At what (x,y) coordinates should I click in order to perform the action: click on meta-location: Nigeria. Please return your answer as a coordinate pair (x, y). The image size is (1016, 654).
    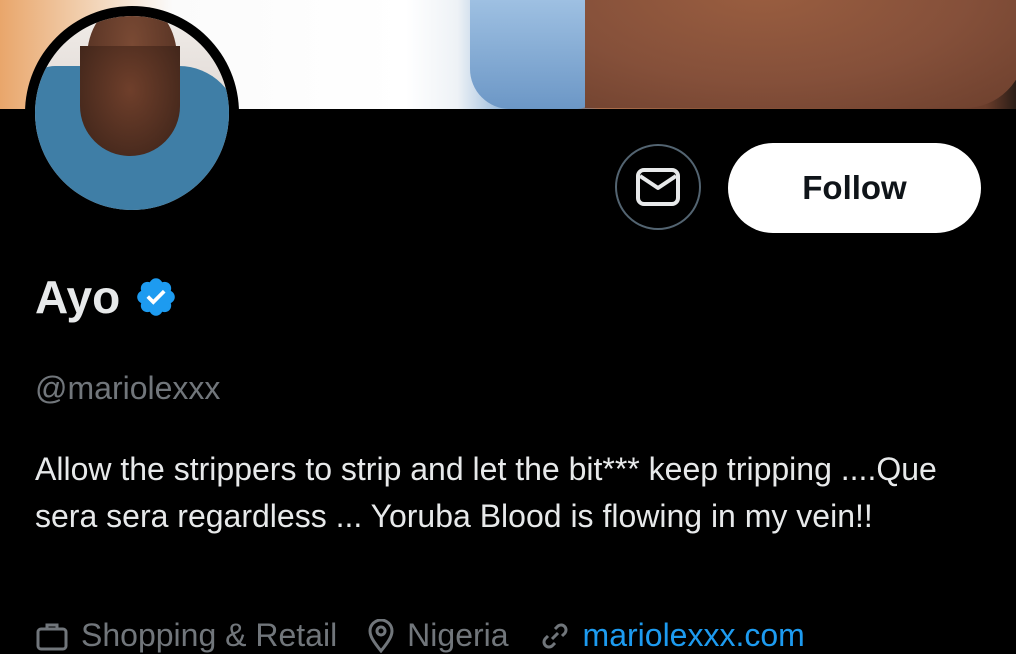
    Looking at the image, I should click on (438, 635).